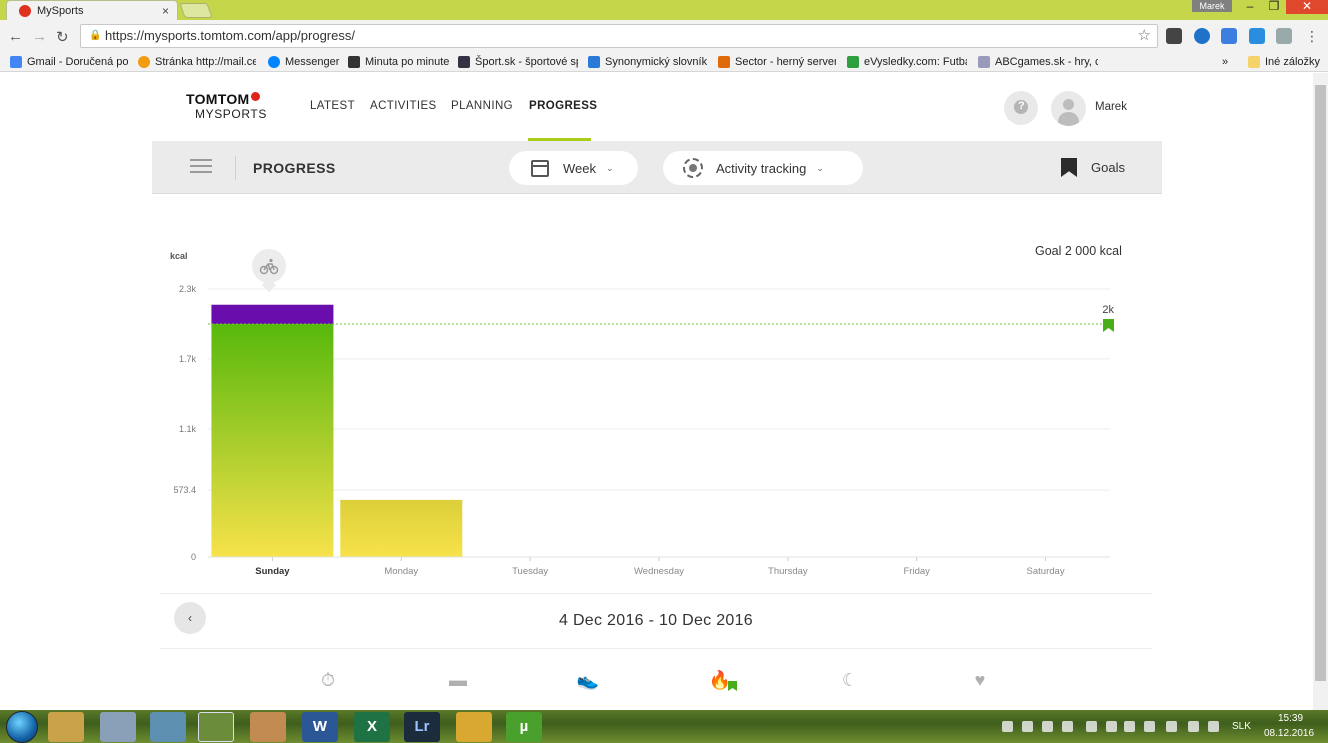 The width and height of the screenshot is (1328, 743). What do you see at coordinates (1229, 36) in the screenshot?
I see `translate-icon` at bounding box center [1229, 36].